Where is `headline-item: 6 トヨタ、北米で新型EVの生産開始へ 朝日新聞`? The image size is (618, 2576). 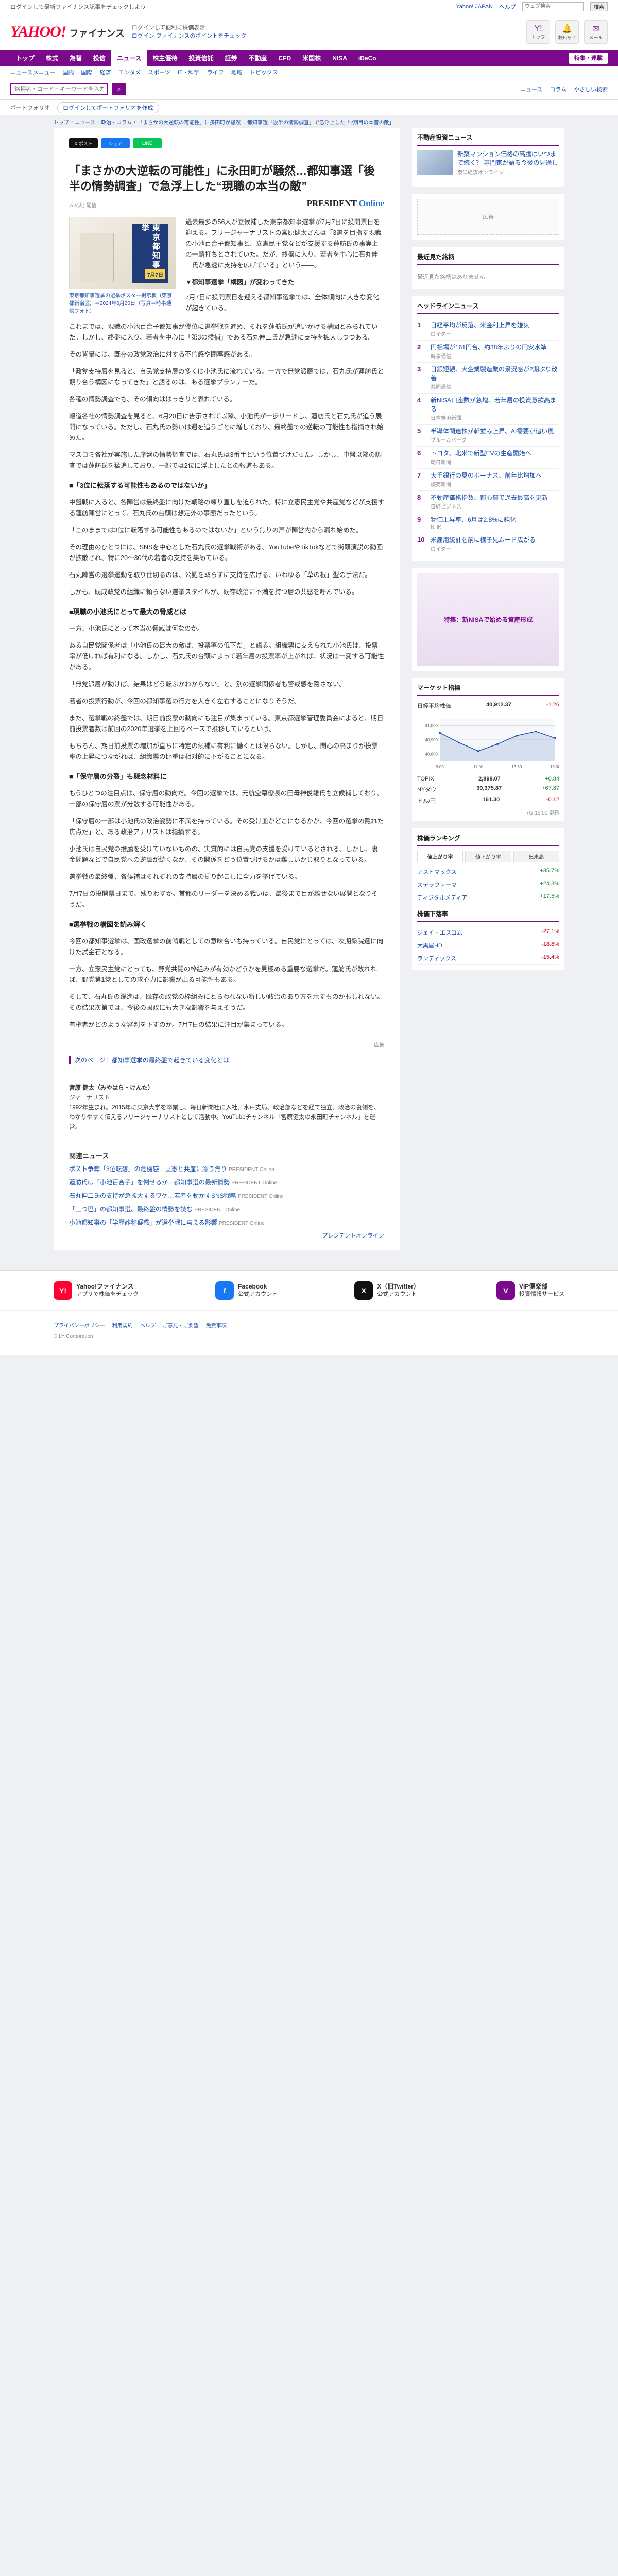
headline-item: 6 トヨタ、北米で新型EVの生産開始へ 朝日新聞 is located at coordinates (488, 458).